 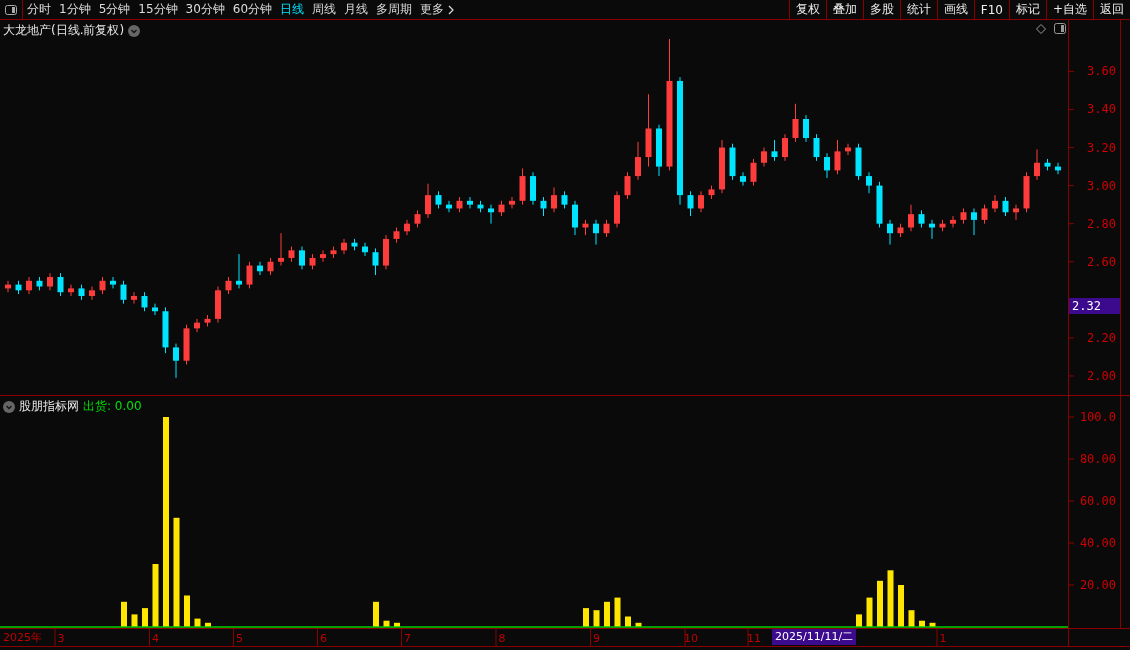 I want to click on period-tab: 5分钟, so click(x=114, y=9).